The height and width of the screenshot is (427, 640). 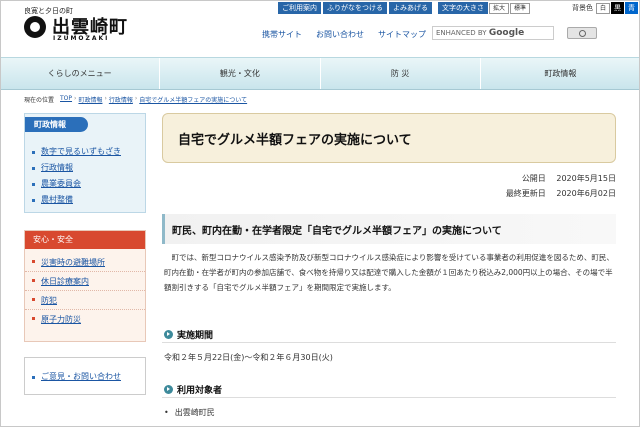 I want to click on target-heading-text: 利用対象者, so click(x=200, y=391).